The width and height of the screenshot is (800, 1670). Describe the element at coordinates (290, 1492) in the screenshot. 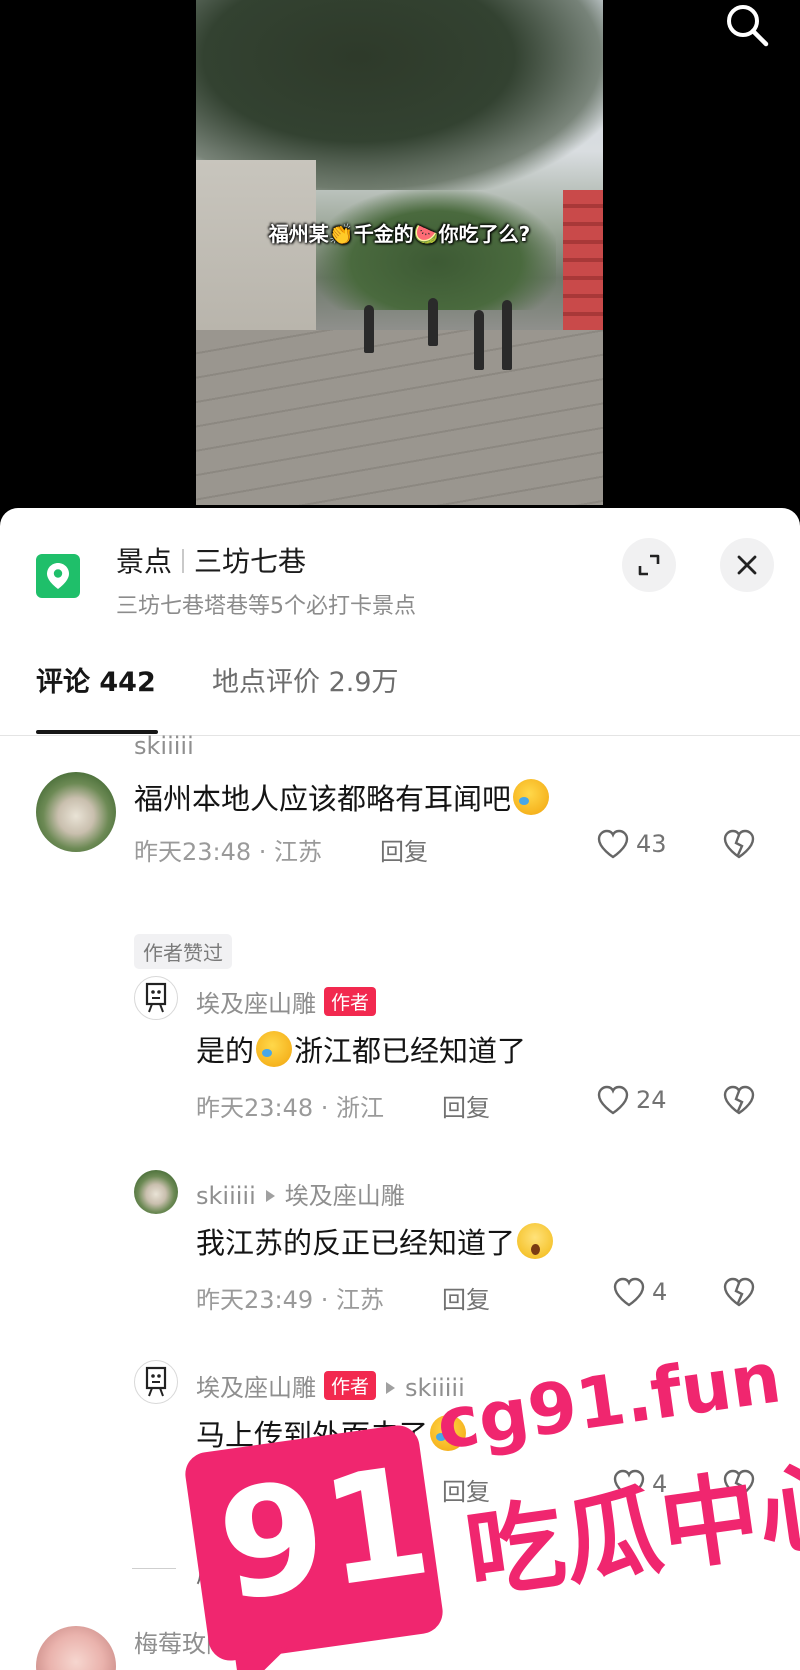

I see `reply-time-location: 昨天23:50 · 浙江` at that location.